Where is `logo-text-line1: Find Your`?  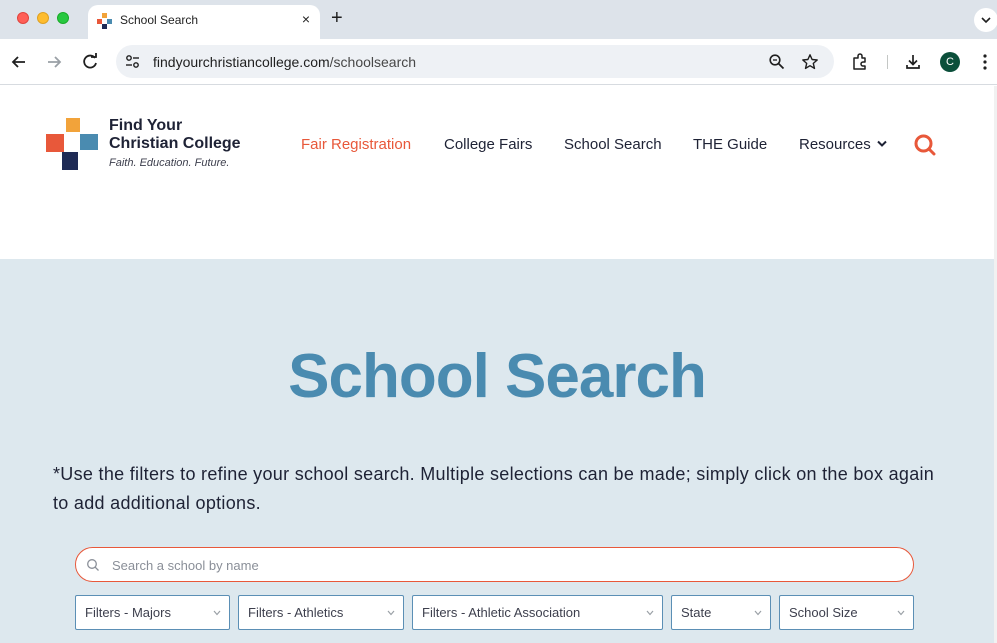 logo-text-line1: Find Your is located at coordinates (145, 126).